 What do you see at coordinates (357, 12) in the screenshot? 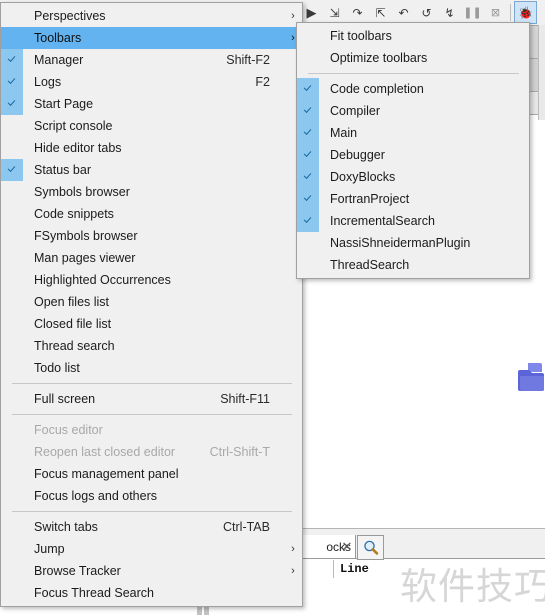
I see `debug-step-over-icon: ↷` at bounding box center [357, 12].